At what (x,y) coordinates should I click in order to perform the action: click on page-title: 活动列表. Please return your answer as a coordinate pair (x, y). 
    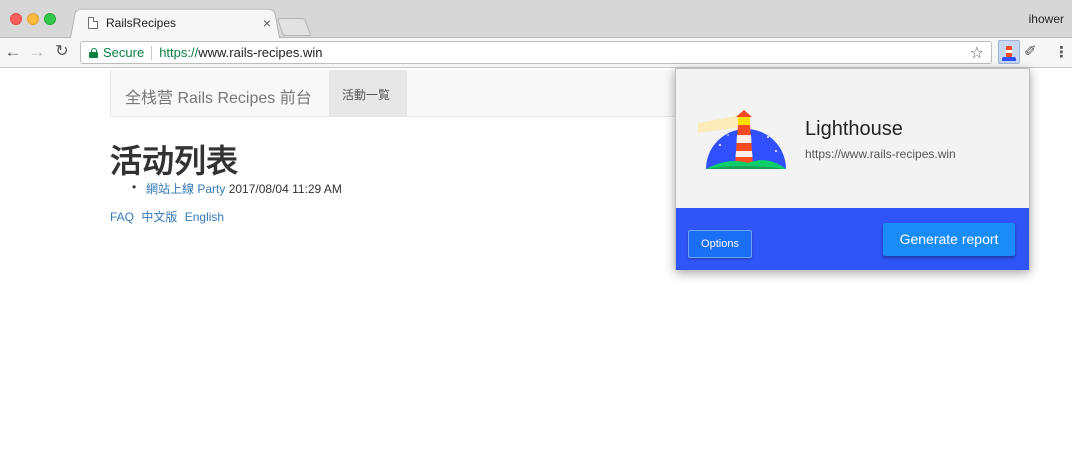
    Looking at the image, I should click on (174, 161).